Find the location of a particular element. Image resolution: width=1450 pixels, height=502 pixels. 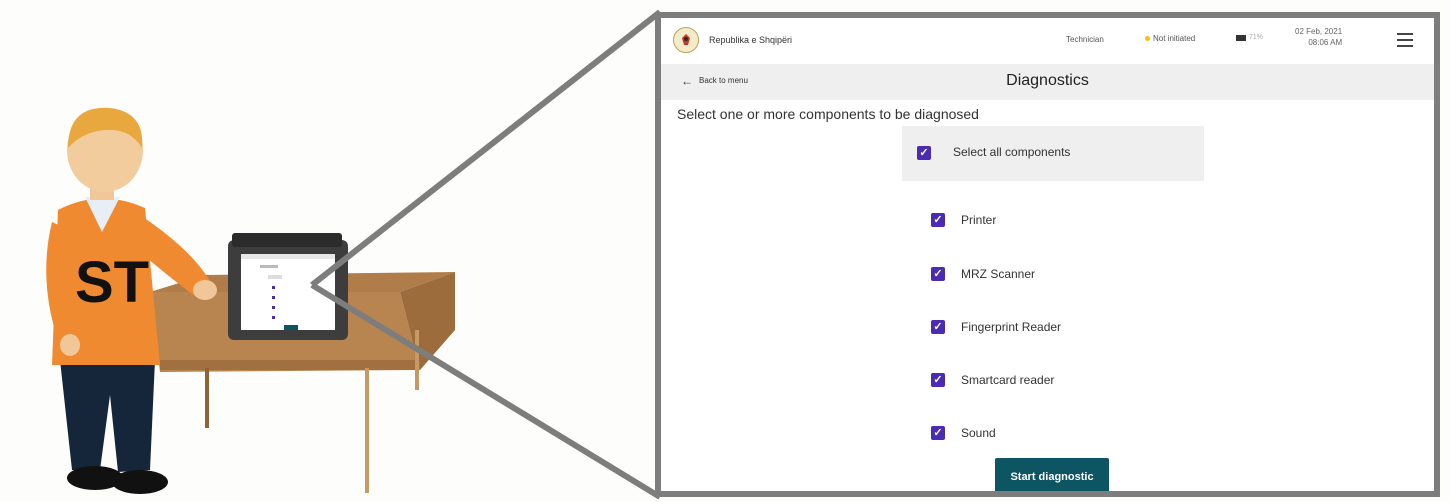

smartcard-reader-label: Smartcard reader is located at coordinates (1008, 380).